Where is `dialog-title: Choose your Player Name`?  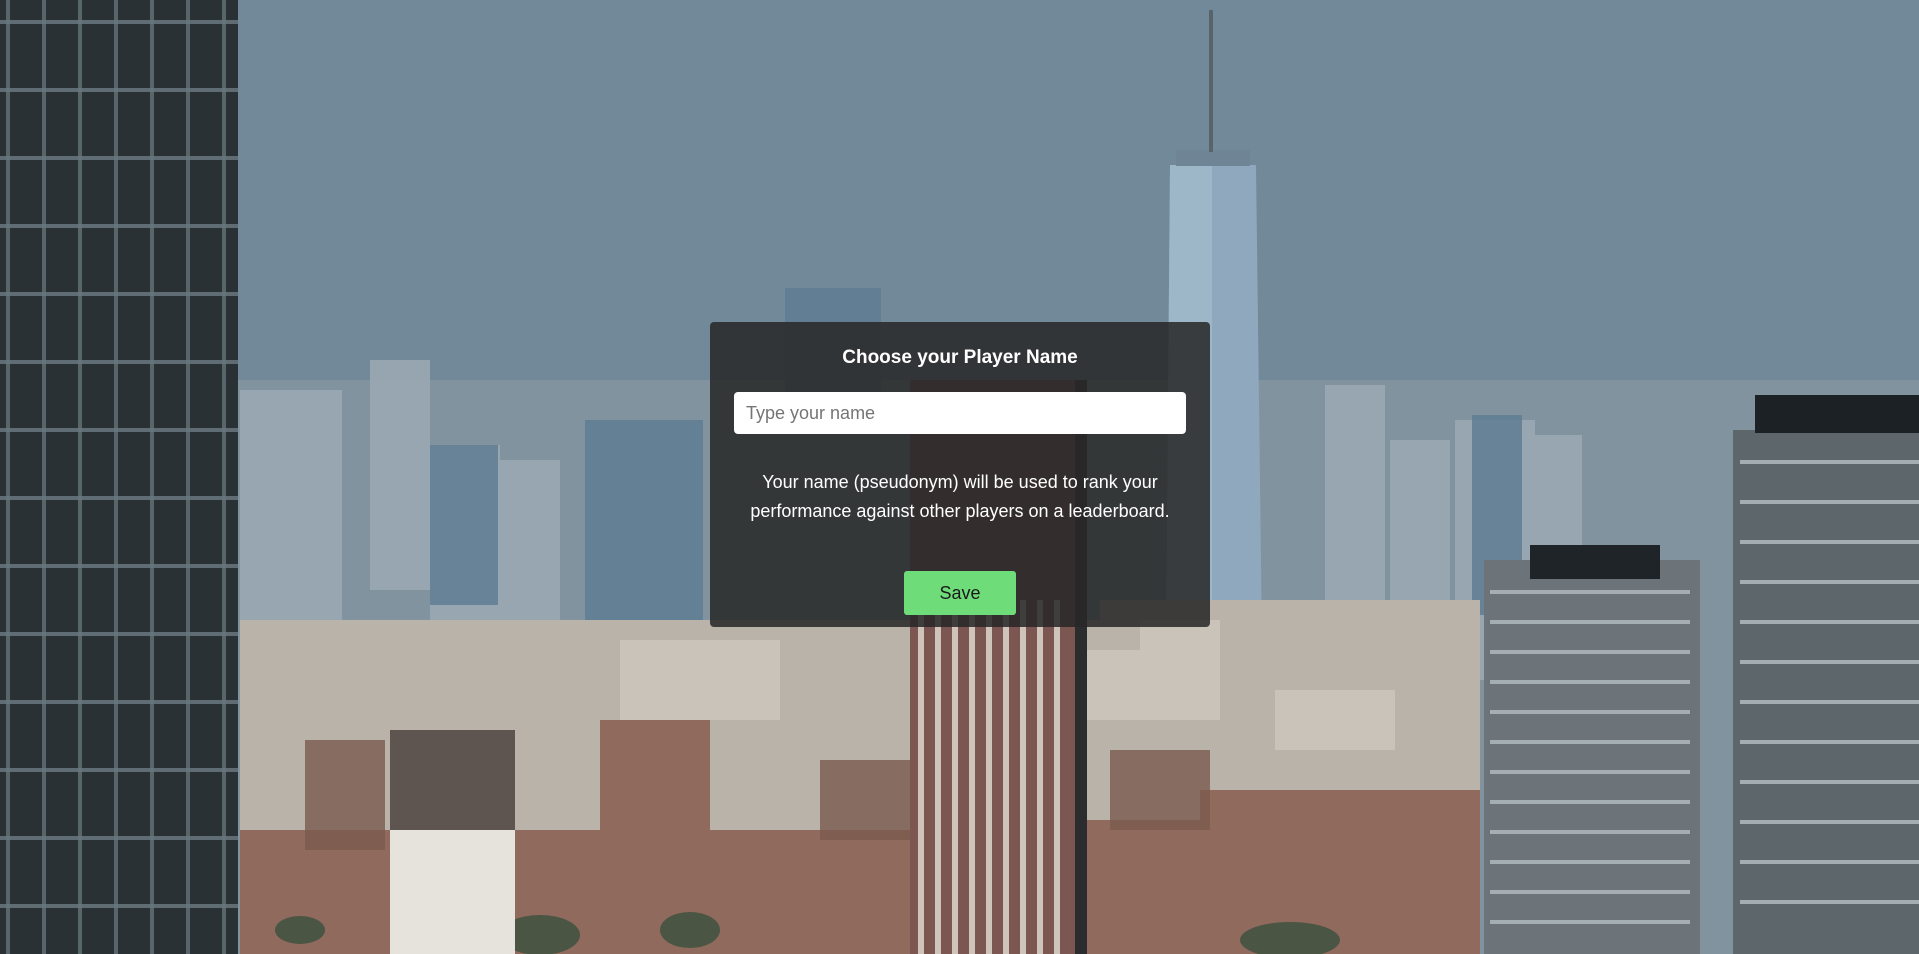 dialog-title: Choose your Player Name is located at coordinates (960, 357).